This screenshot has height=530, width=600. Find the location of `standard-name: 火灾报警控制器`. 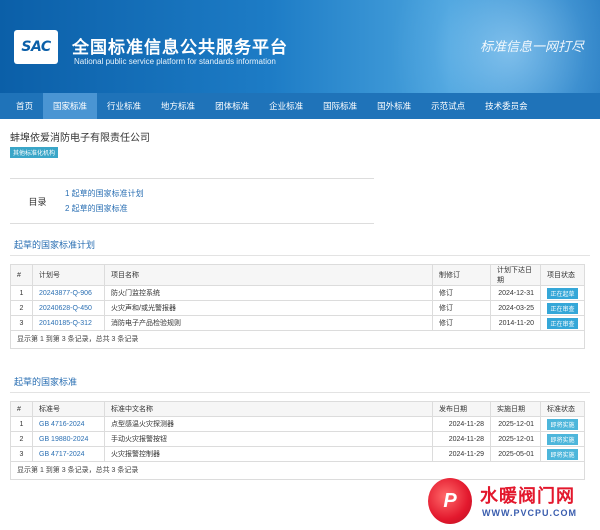

standard-name: 火灾报警控制器 is located at coordinates (268, 454).